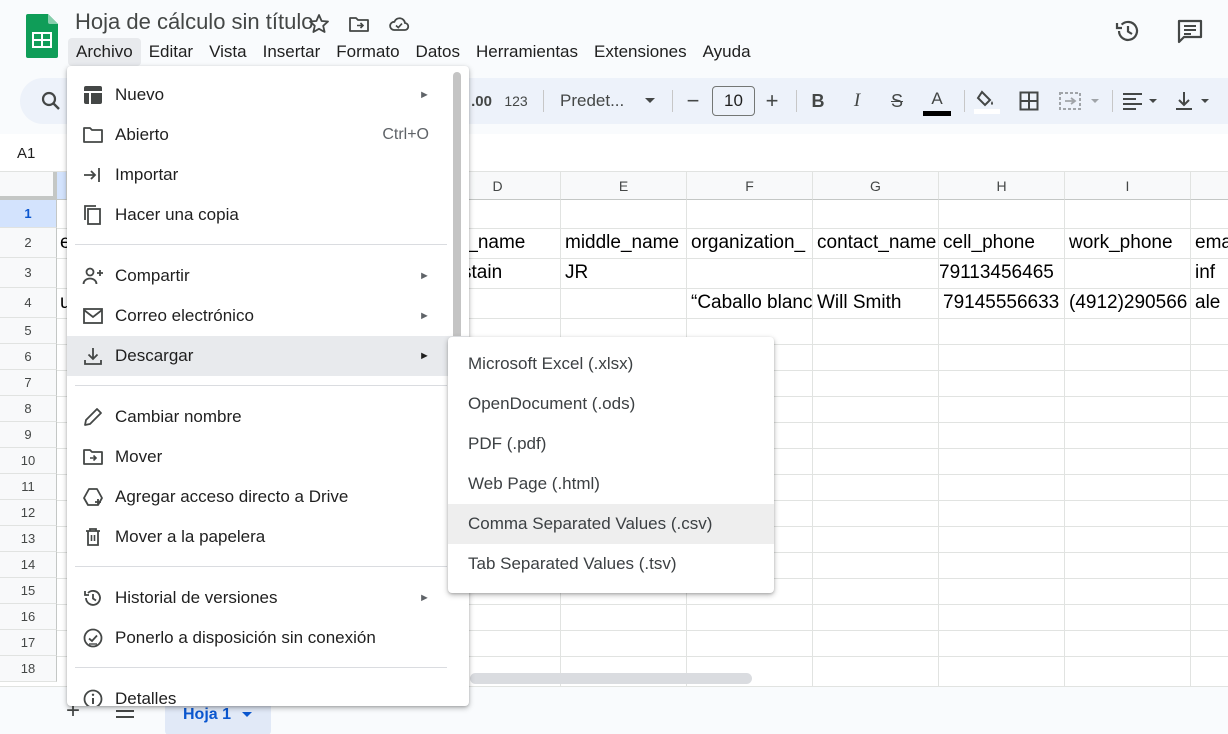  What do you see at coordinates (625, 273) in the screenshot?
I see `cell-e3: JR` at bounding box center [625, 273].